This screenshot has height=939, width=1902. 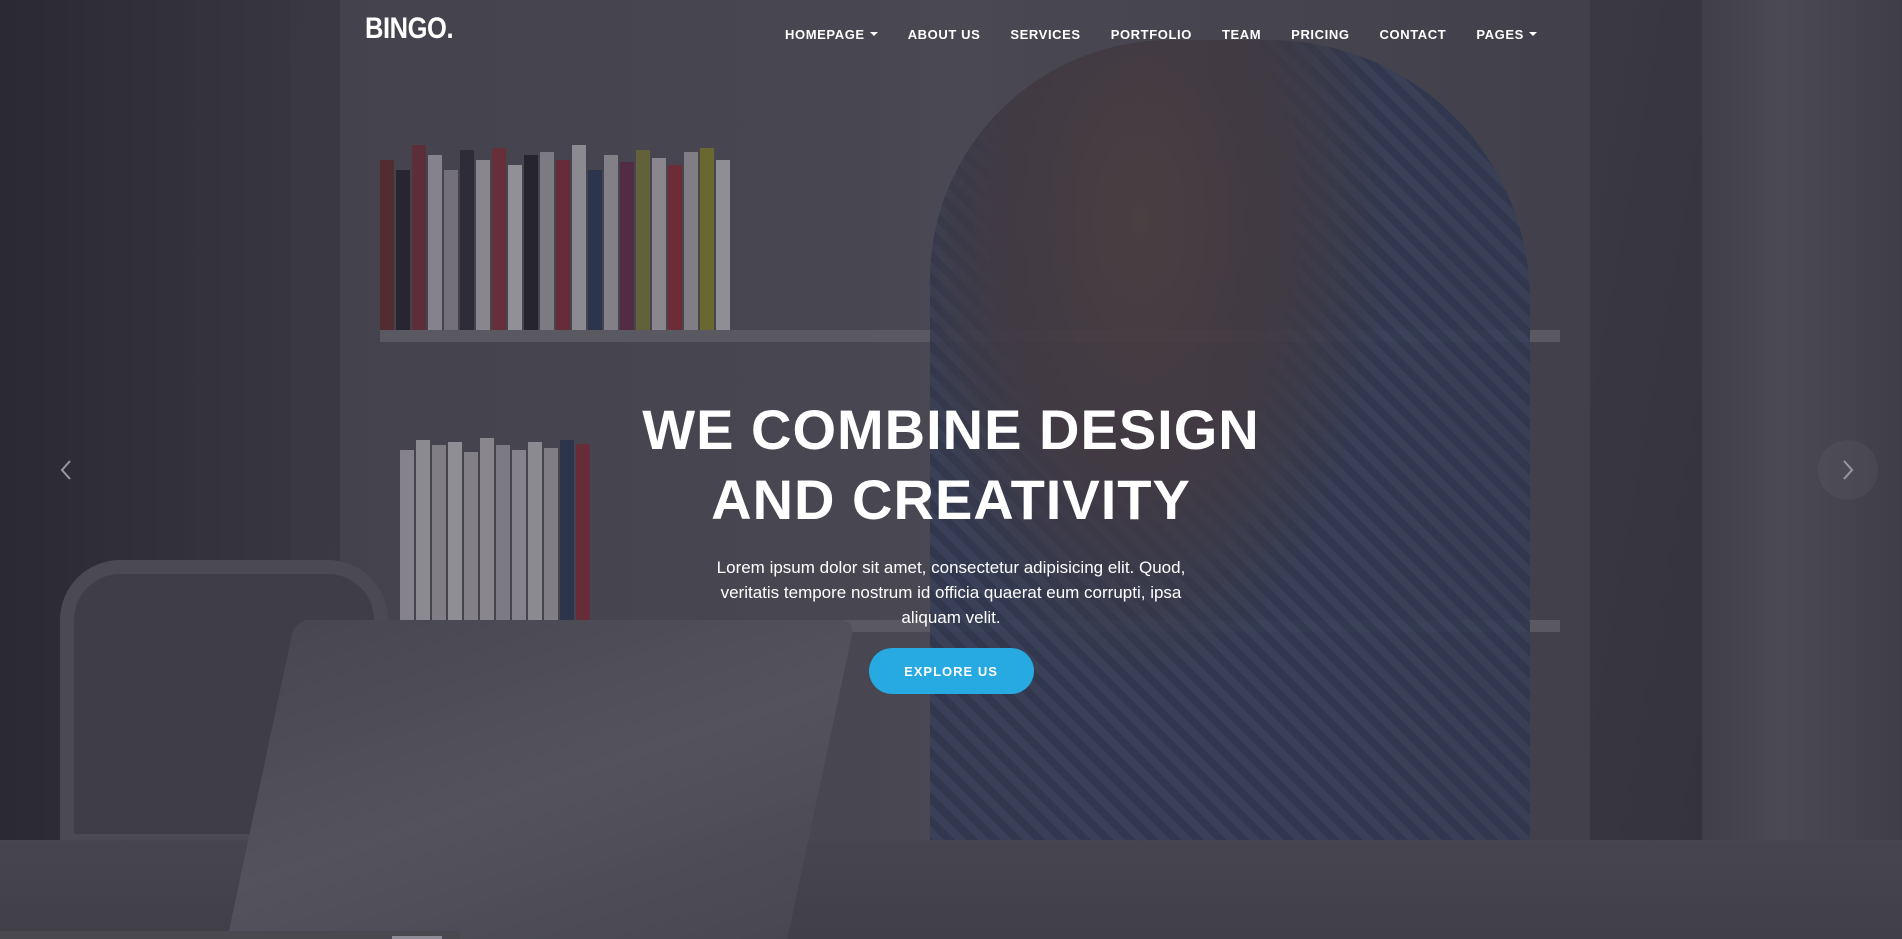 I want to click on hero-title: WE COMBINE DESIGN AND CREATIVITY, so click(x=951, y=465).